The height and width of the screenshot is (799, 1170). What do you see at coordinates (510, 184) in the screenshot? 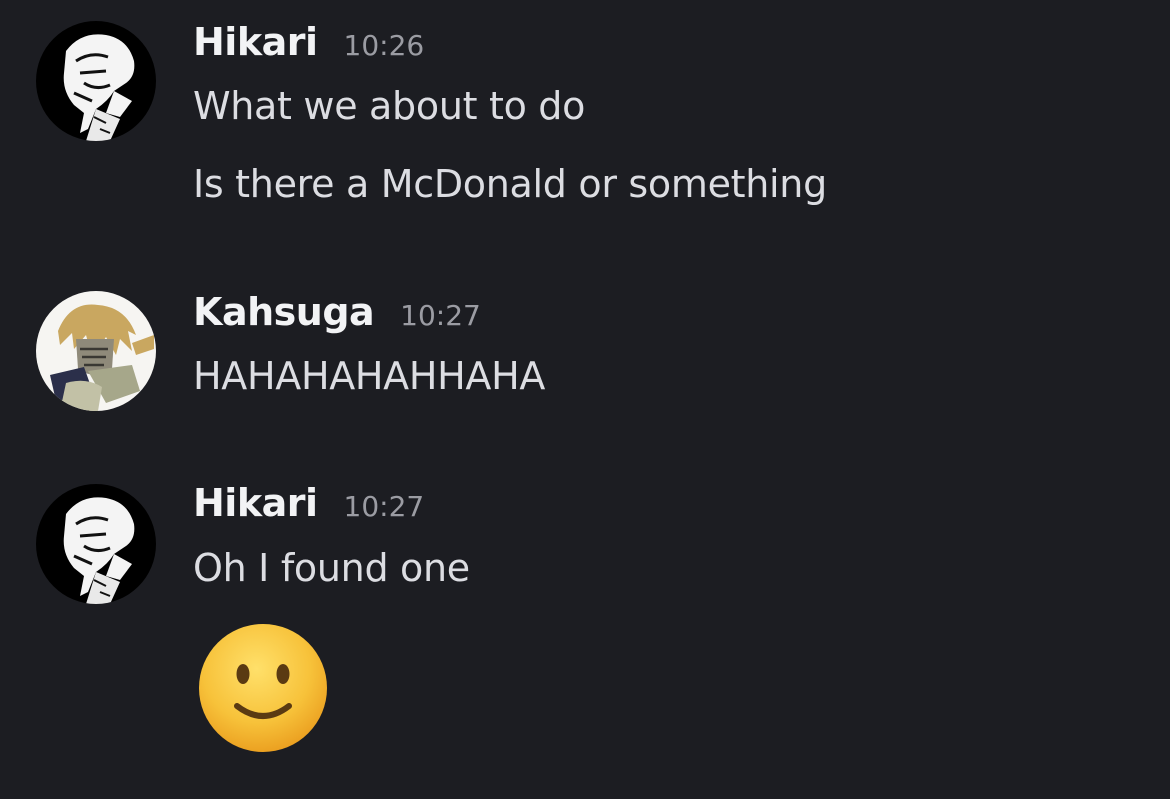
I see `message-text: Is there a McDonald or something` at bounding box center [510, 184].